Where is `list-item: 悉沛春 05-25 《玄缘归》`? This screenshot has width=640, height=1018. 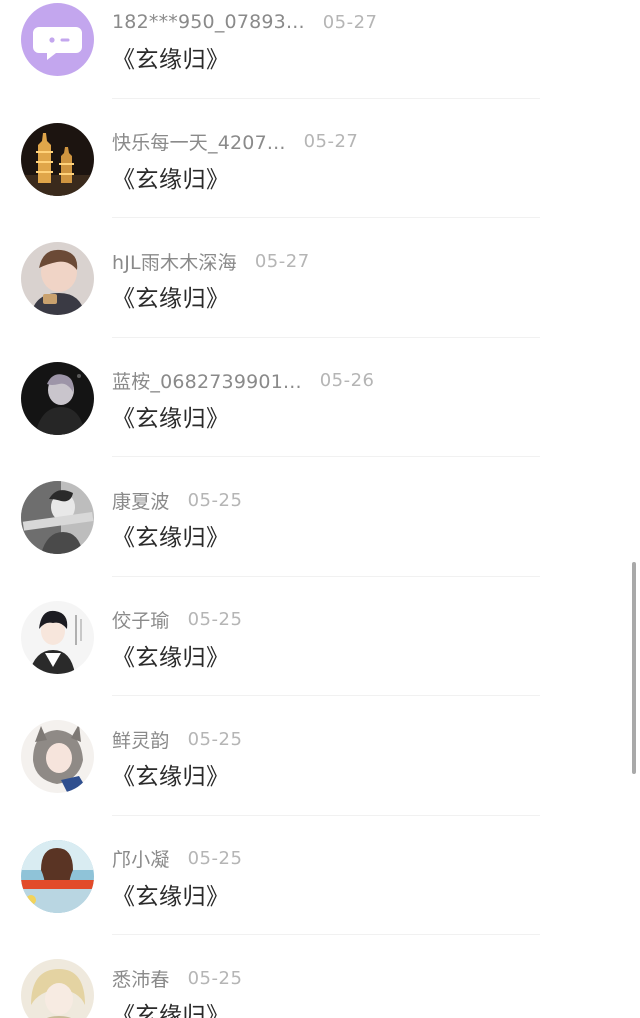 list-item: 悉沛春 05-25 《玄缘归》 is located at coordinates (320, 976).